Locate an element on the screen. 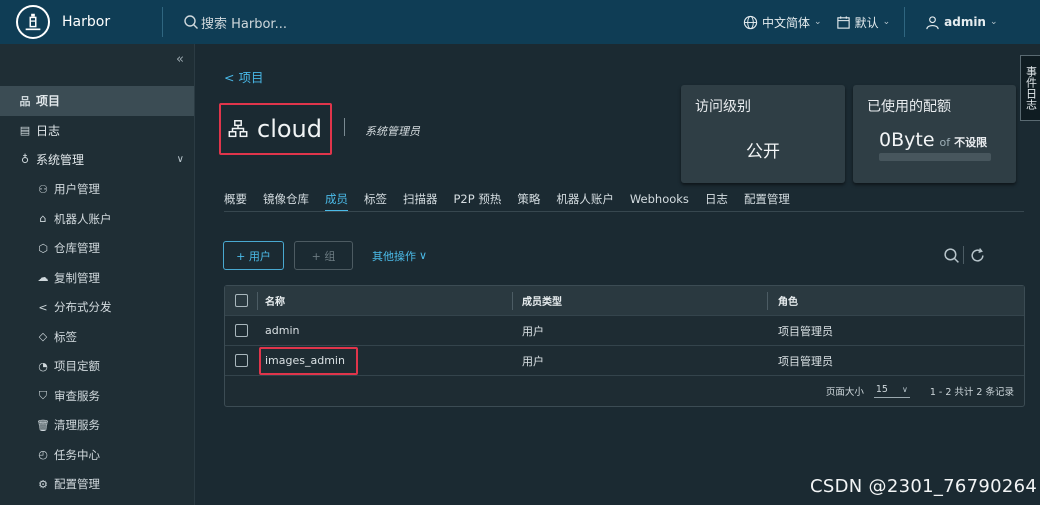  gear-icon: ⚙ is located at coordinates (43, 484).